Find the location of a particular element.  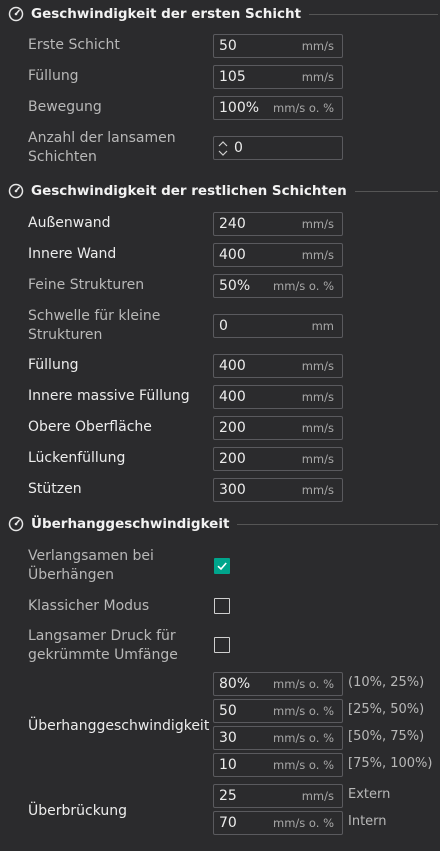

fine-structures-speed-input: 50% mm/s o. % is located at coordinates (278, 286).